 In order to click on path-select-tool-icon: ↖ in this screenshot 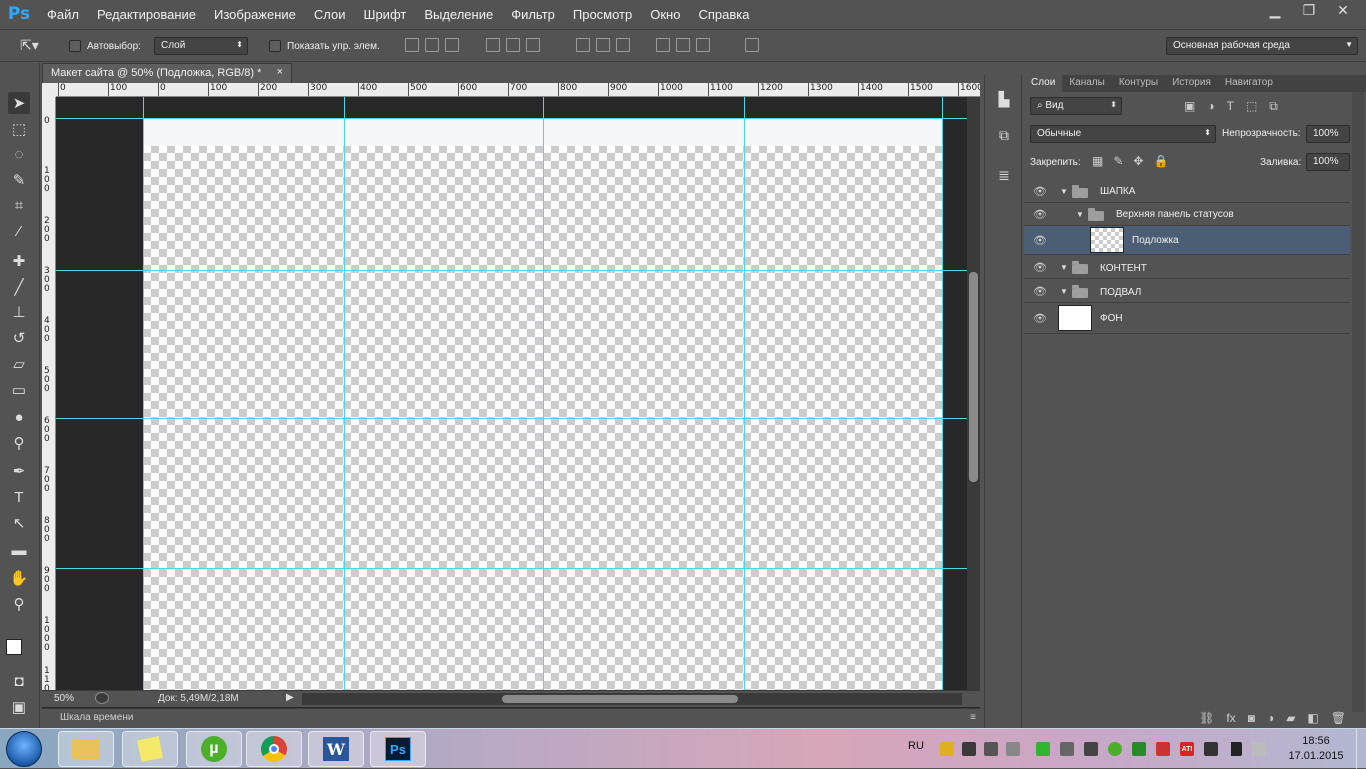, I will do `click(19, 523)`.